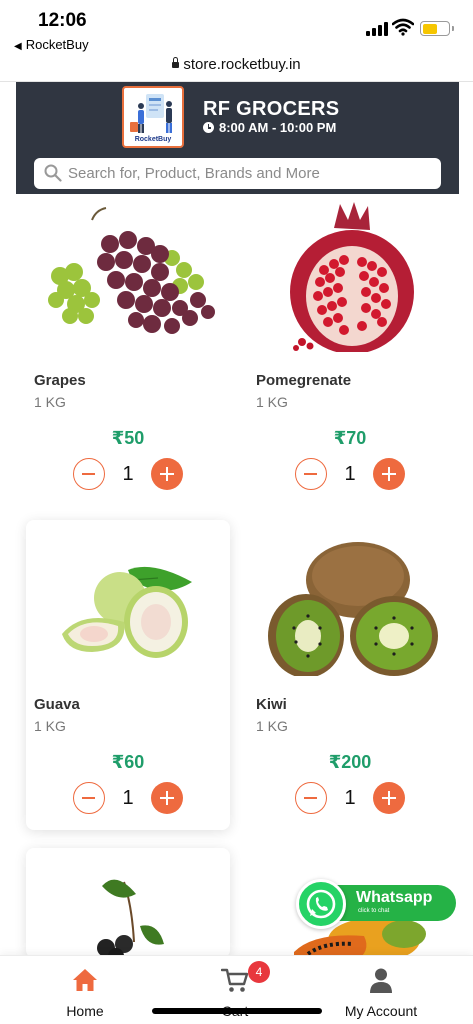  Describe the element at coordinates (128, 675) in the screenshot. I see `product-card-guava: Guava 1 KG ₹60 1` at that location.